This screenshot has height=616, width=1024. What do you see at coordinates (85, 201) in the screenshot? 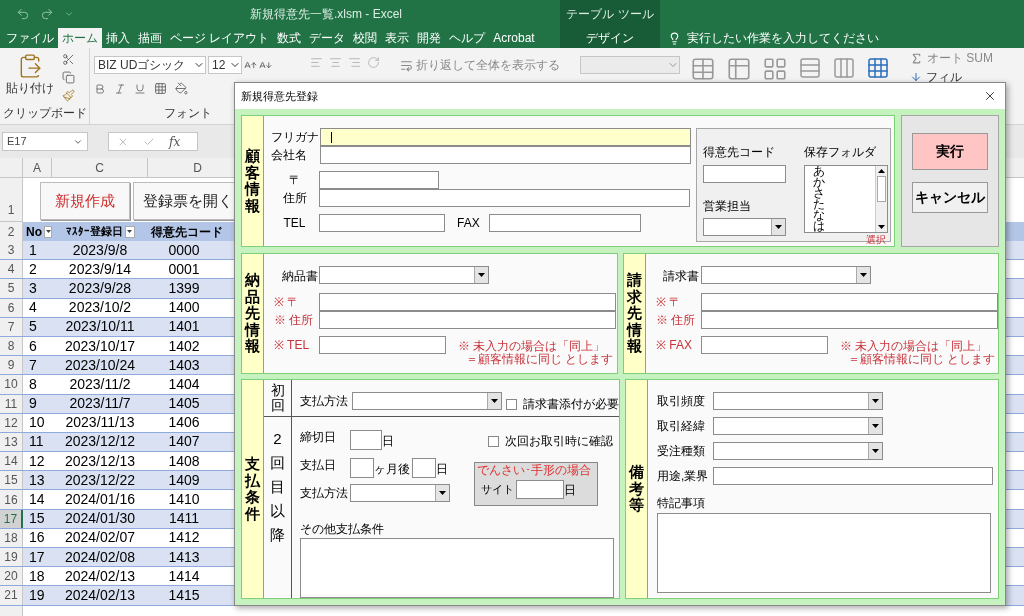
I see `sheet-button: 新規作成` at bounding box center [85, 201].